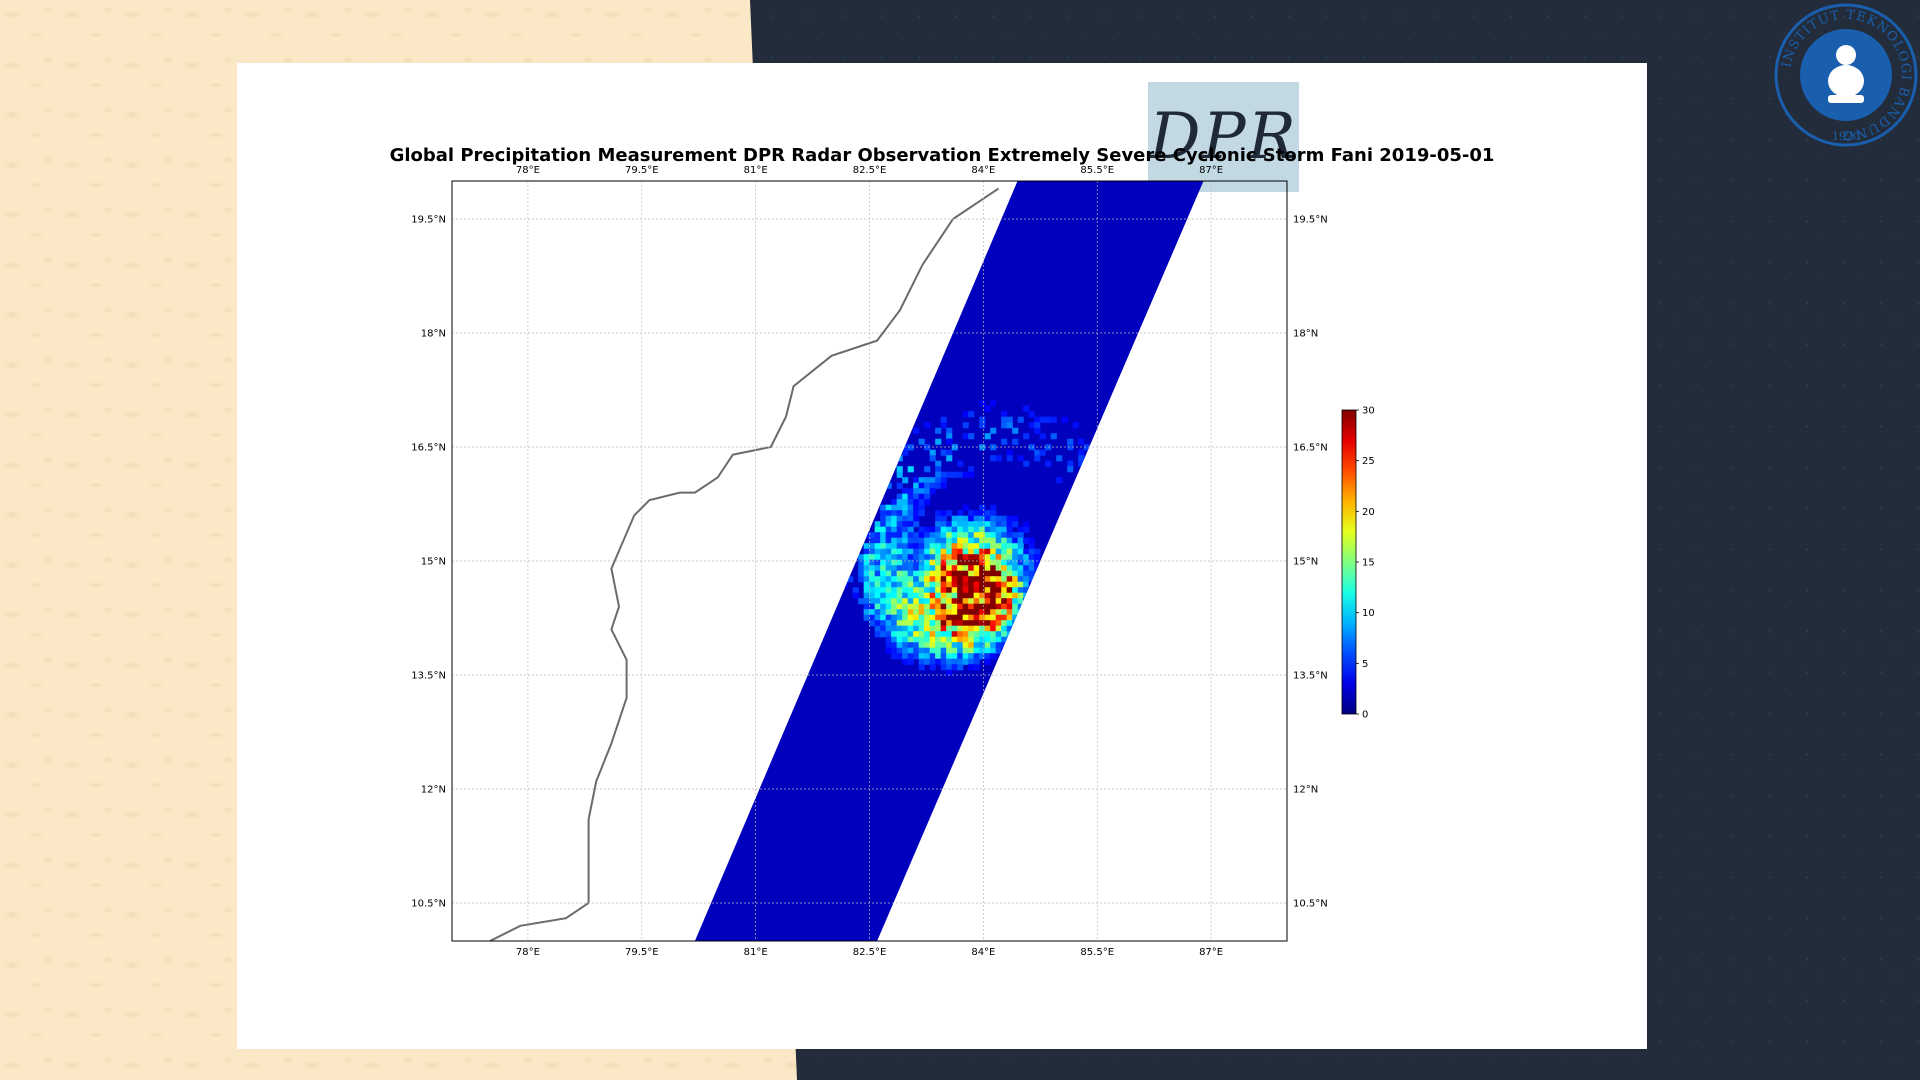  I want to click on x-tick-label-bottom: 85.5°E, so click(1097, 952).